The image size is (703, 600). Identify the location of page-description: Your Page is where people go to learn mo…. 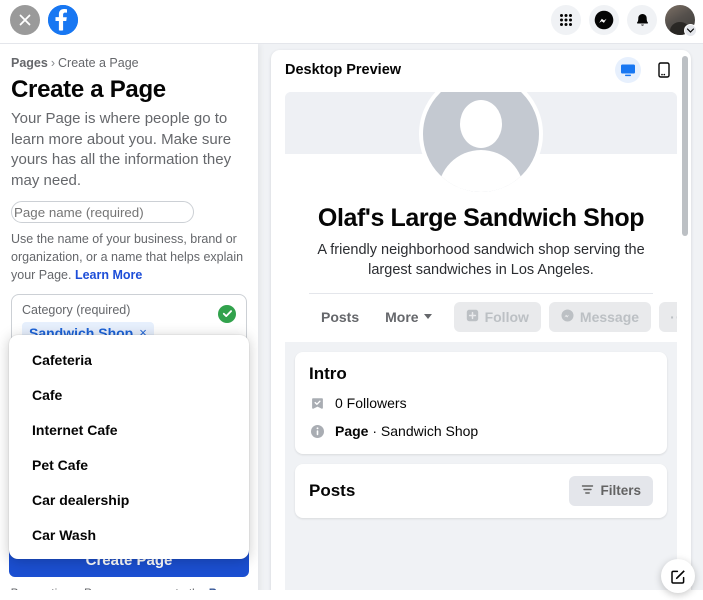
(121, 149).